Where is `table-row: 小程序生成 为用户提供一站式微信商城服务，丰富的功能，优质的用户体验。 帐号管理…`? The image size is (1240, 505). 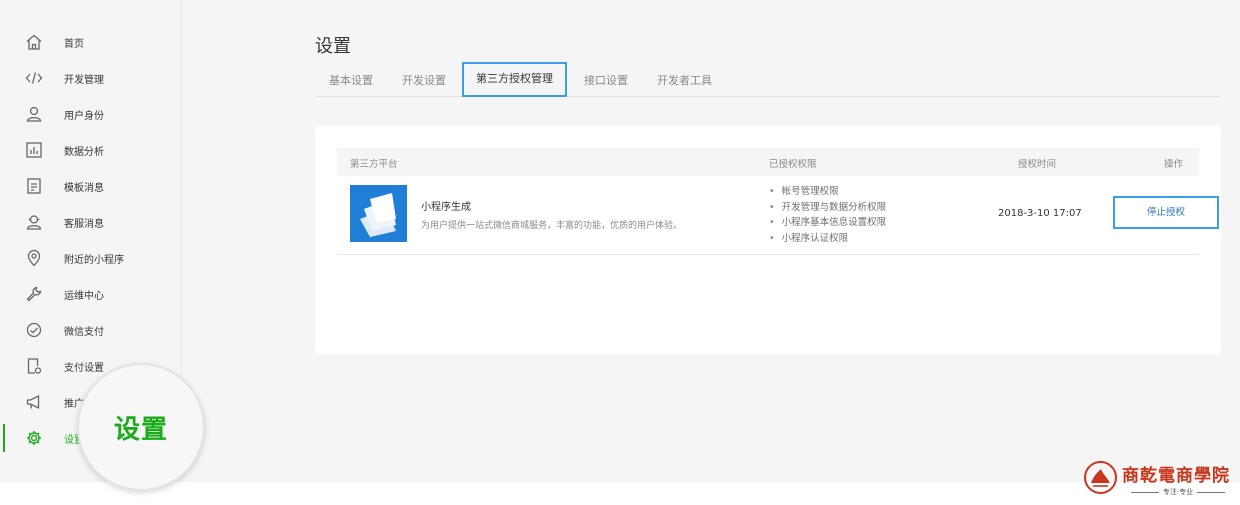
table-row: 小程序生成 为用户提供一站式微信商城服务，丰富的功能，优质的用户体验。 帐号管理… is located at coordinates (778, 215).